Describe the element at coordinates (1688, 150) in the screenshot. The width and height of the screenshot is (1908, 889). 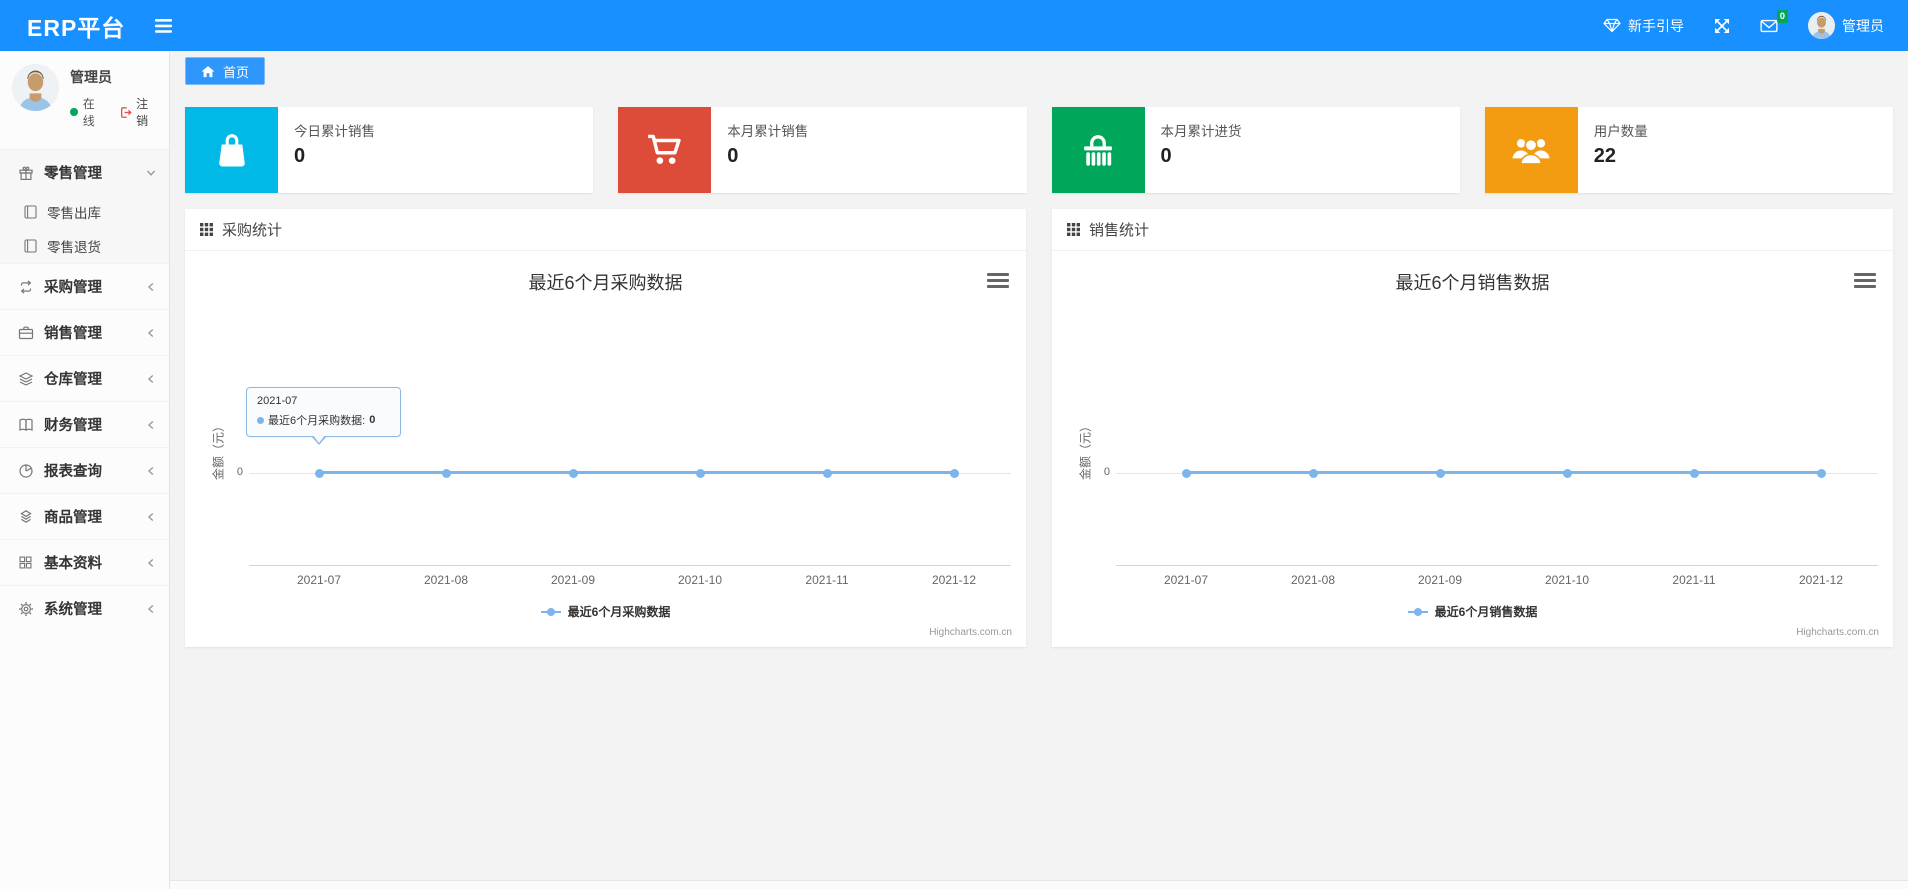
I see `stat-card-user-count: 用户数量 22` at that location.